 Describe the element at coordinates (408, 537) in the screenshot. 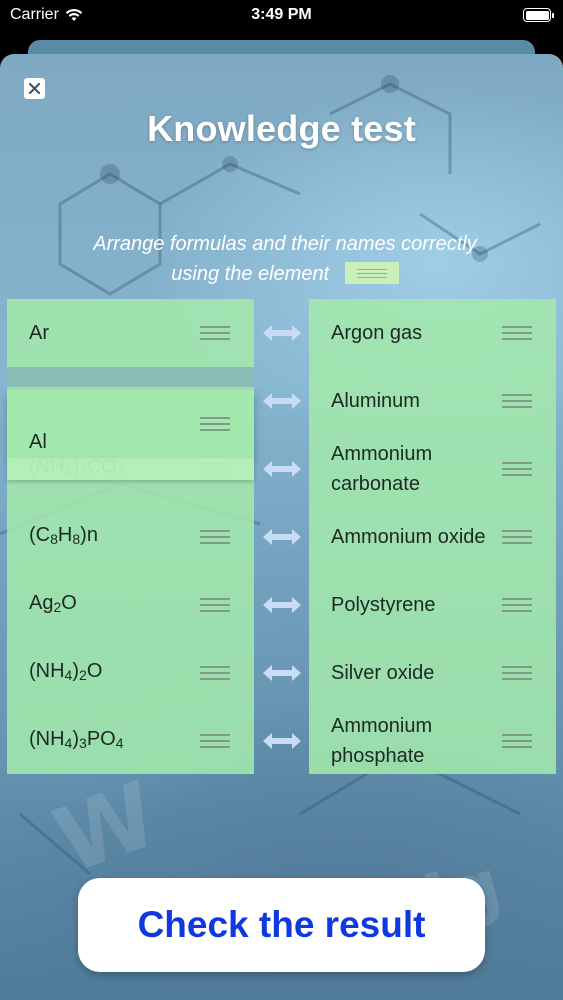

I see `name-label: Ammonium oxide` at that location.